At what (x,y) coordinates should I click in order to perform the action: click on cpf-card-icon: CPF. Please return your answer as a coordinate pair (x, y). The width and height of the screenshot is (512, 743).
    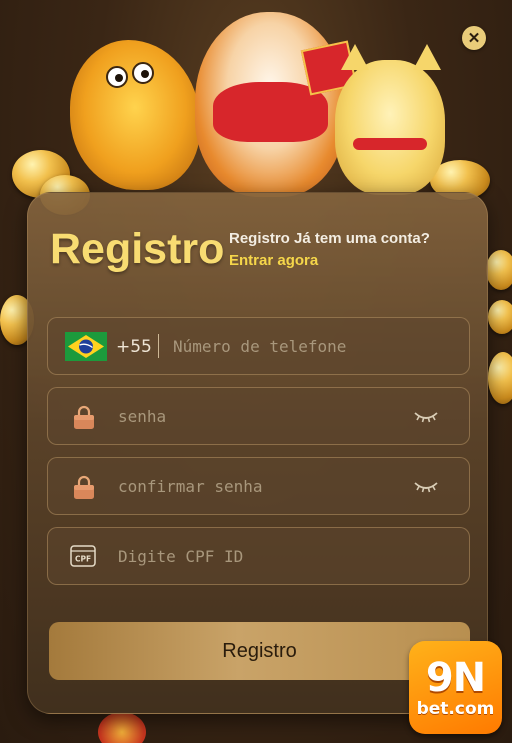
    Looking at the image, I should click on (83, 556).